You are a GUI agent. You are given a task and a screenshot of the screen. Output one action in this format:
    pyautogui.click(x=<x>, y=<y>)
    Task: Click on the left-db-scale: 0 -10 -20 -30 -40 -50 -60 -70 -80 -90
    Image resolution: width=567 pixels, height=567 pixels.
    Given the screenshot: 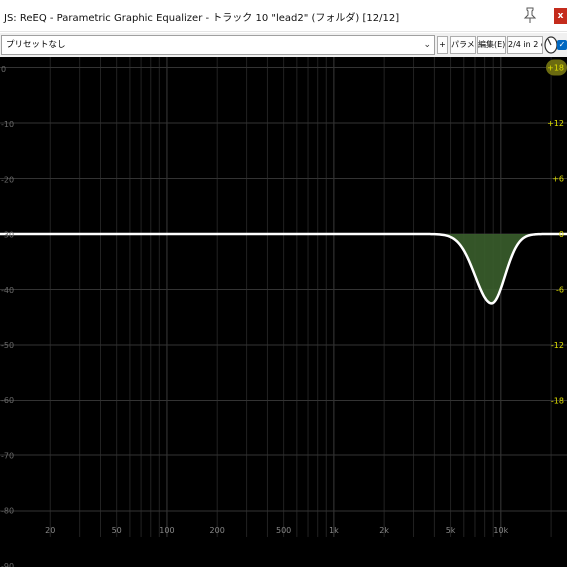 What is the action you would take?
    pyautogui.click(x=7, y=316)
    